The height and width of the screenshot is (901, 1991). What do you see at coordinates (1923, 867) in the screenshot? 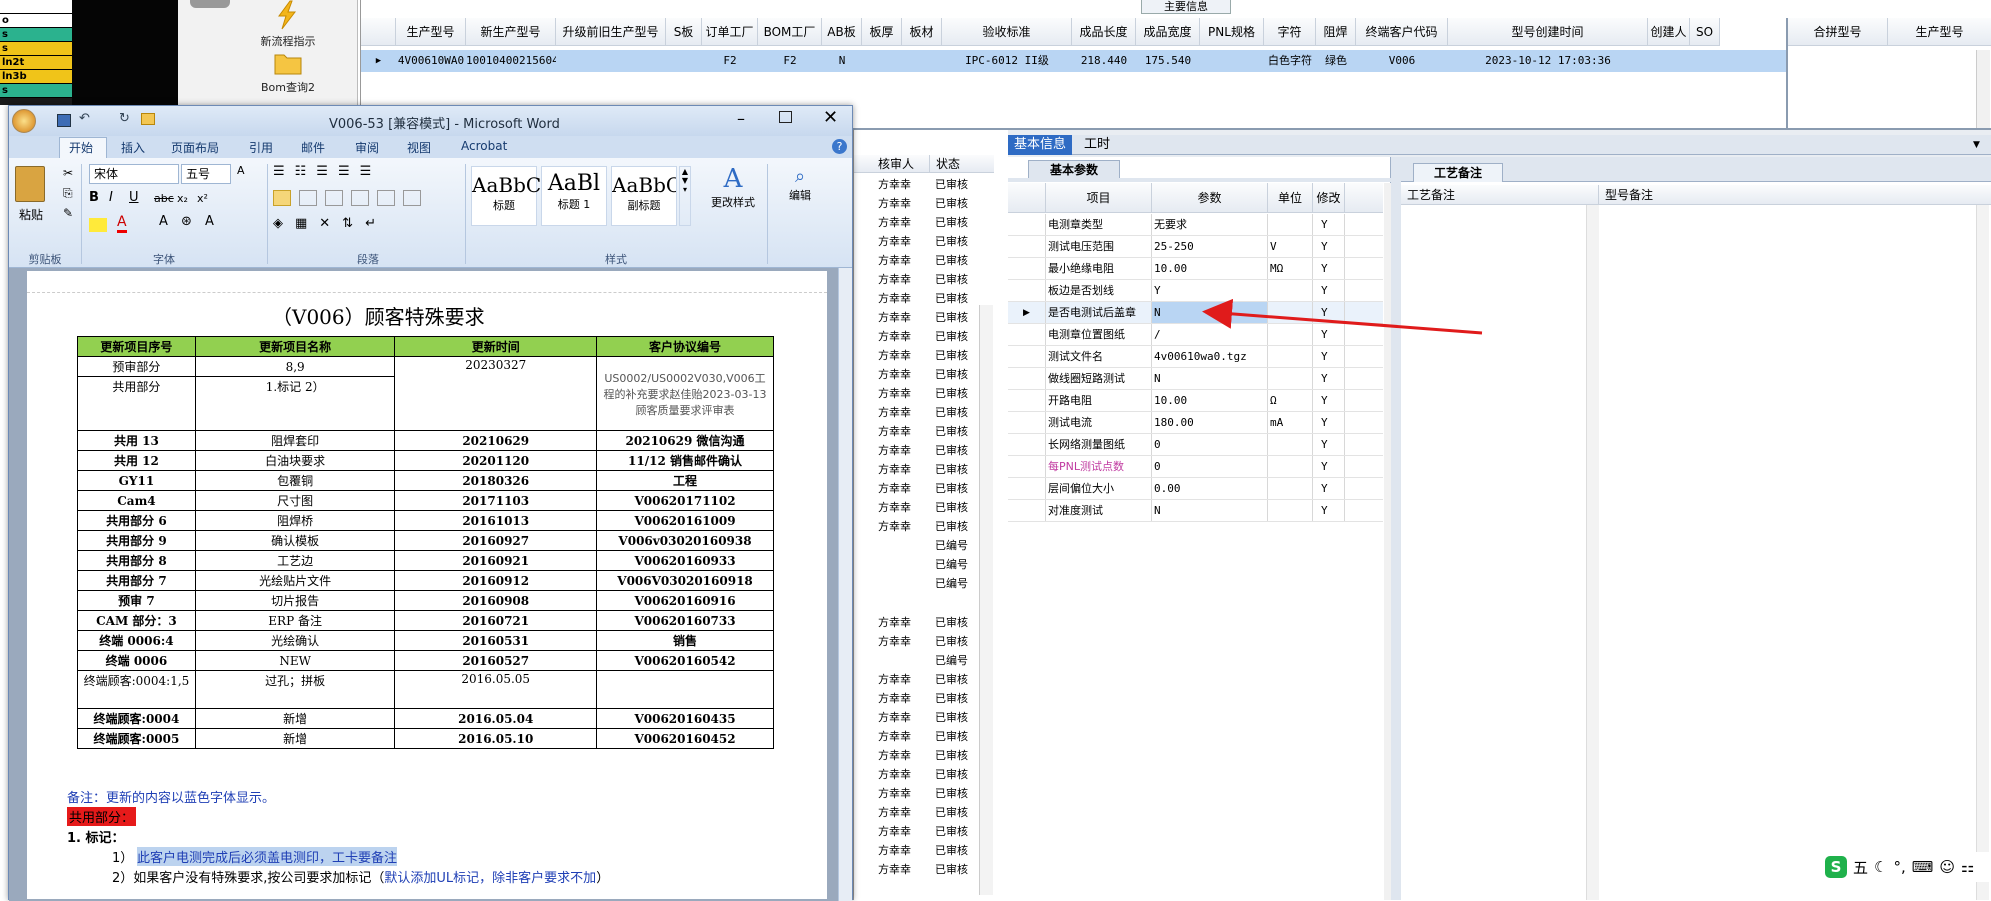
I see `keyboard-icon: ⌨` at bounding box center [1923, 867].